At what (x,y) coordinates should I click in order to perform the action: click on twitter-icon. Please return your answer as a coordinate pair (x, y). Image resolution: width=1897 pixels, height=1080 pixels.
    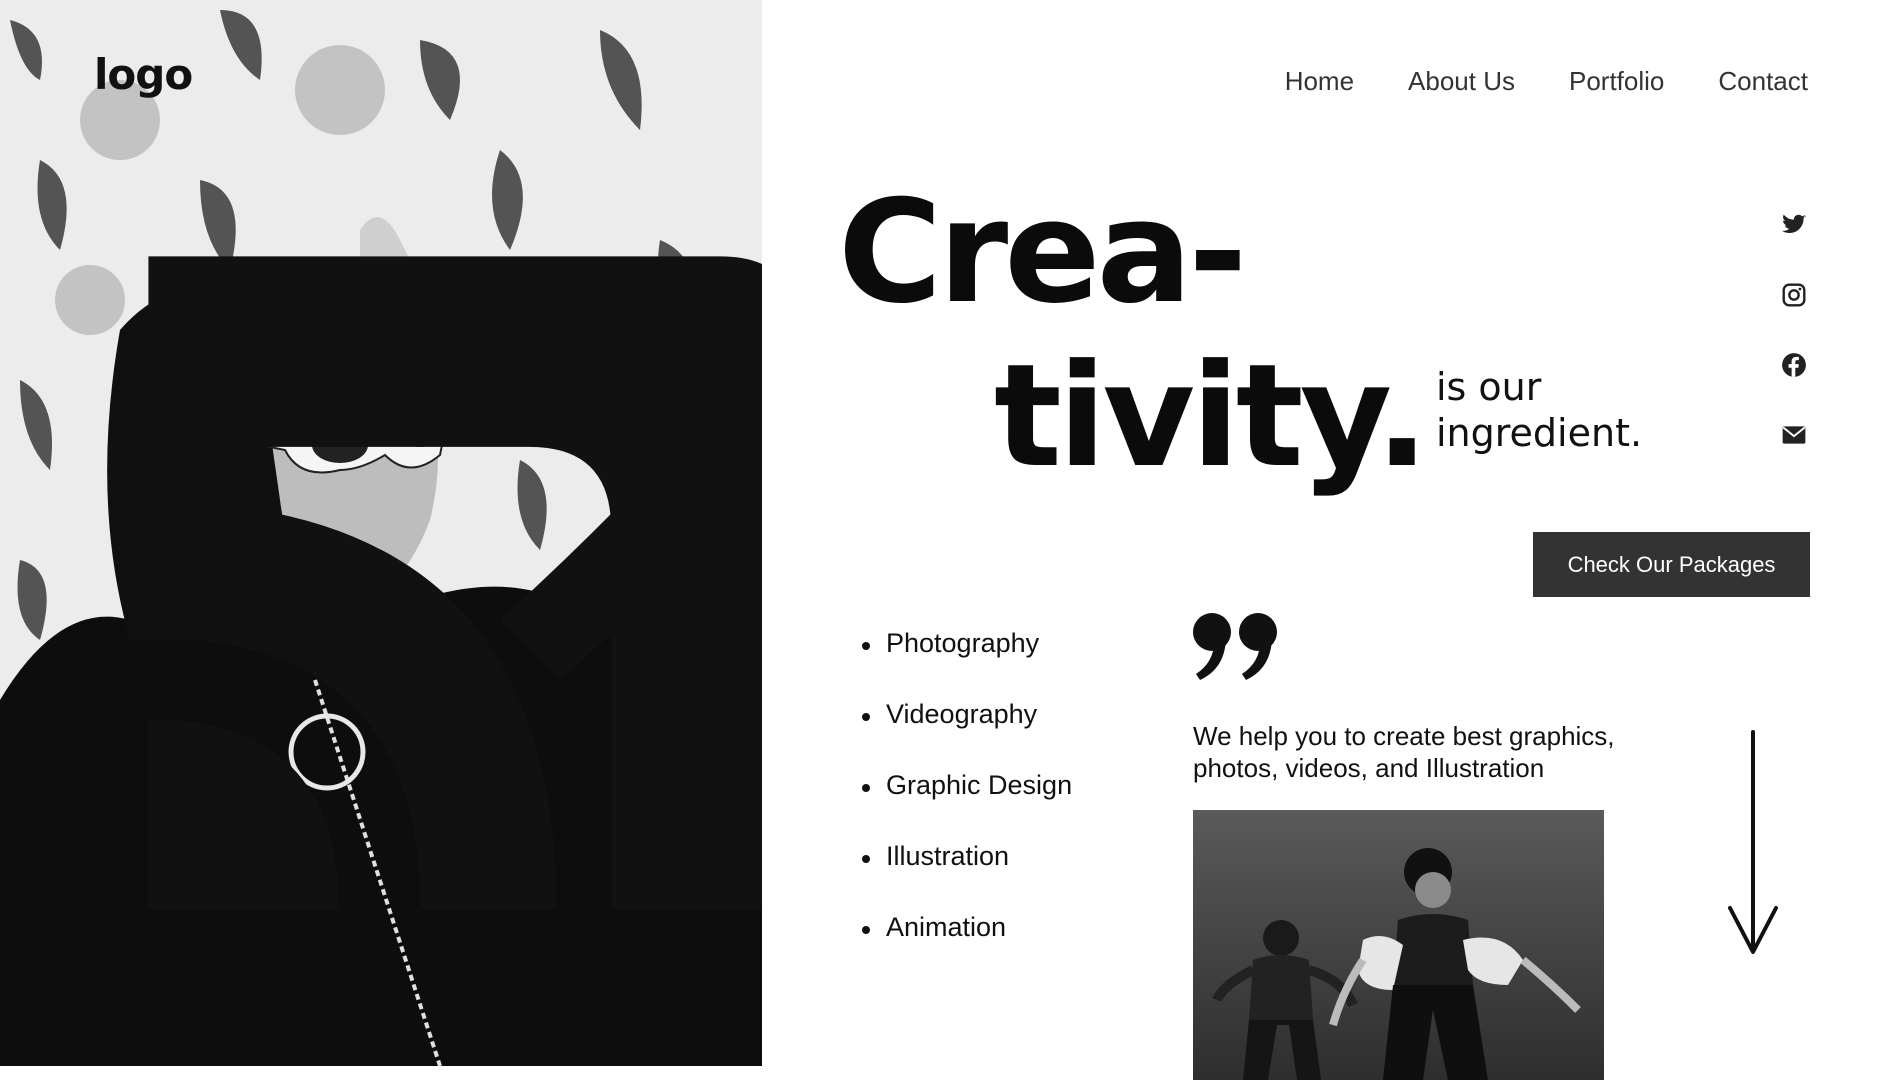
    Looking at the image, I should click on (1794, 225).